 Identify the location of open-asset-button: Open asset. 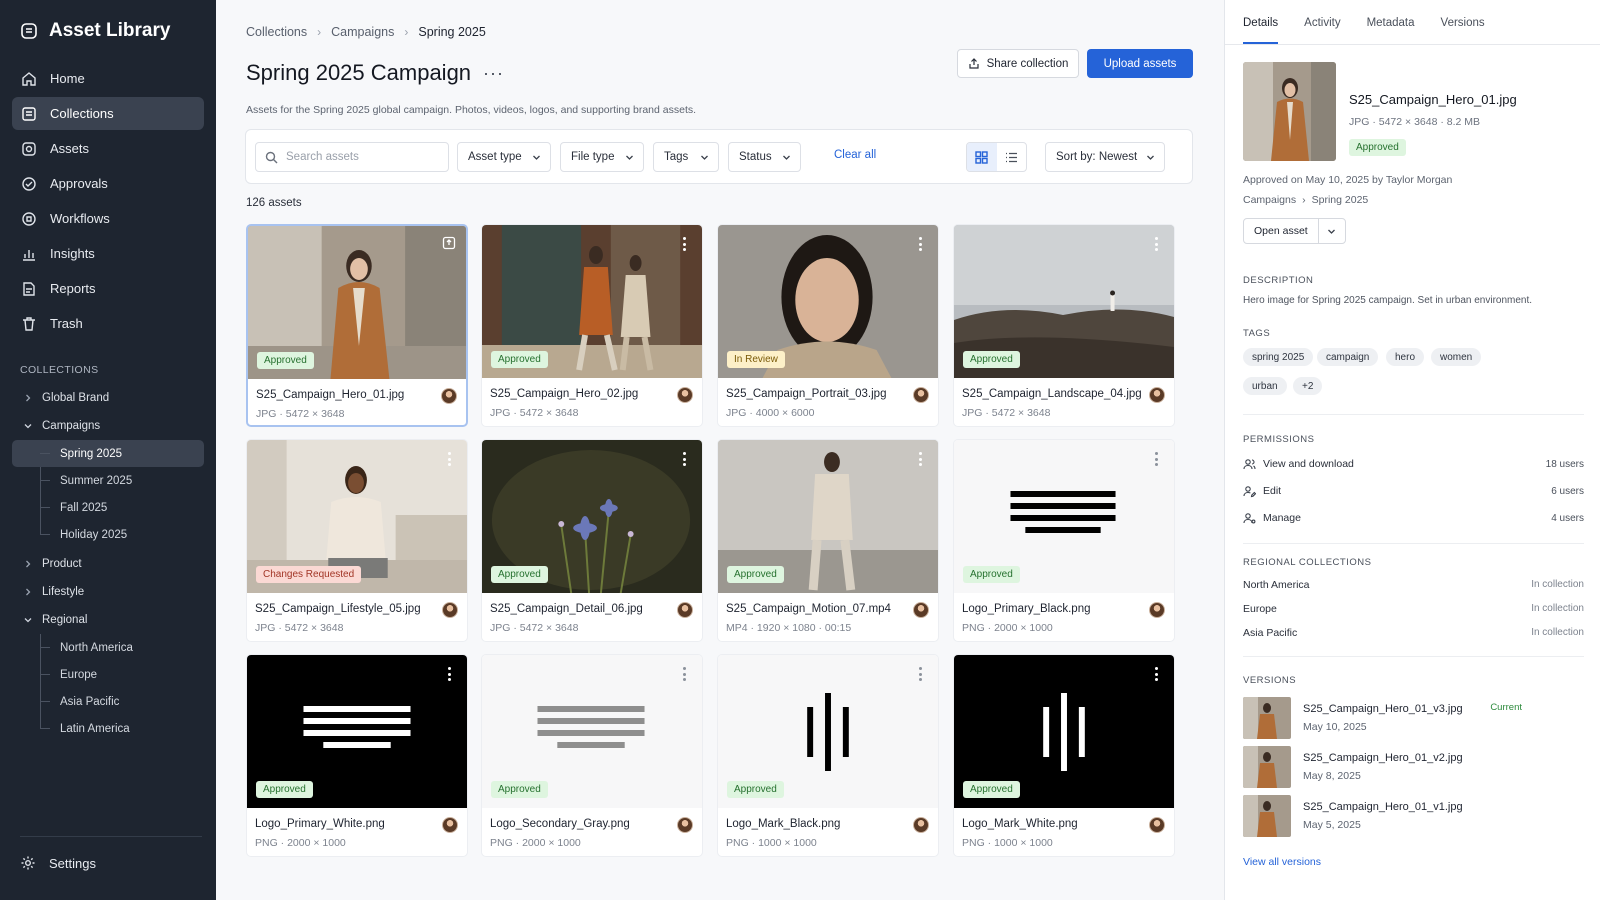
(1281, 231).